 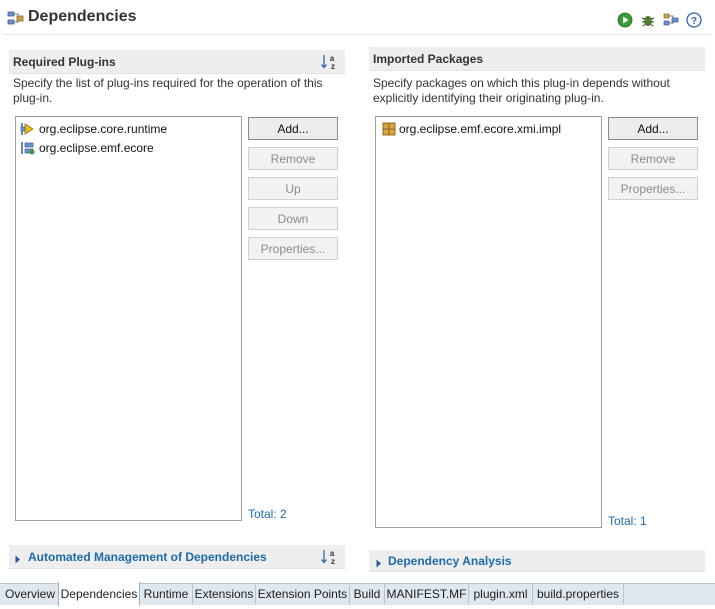 I want to click on header-divider, so click(x=357, y=34).